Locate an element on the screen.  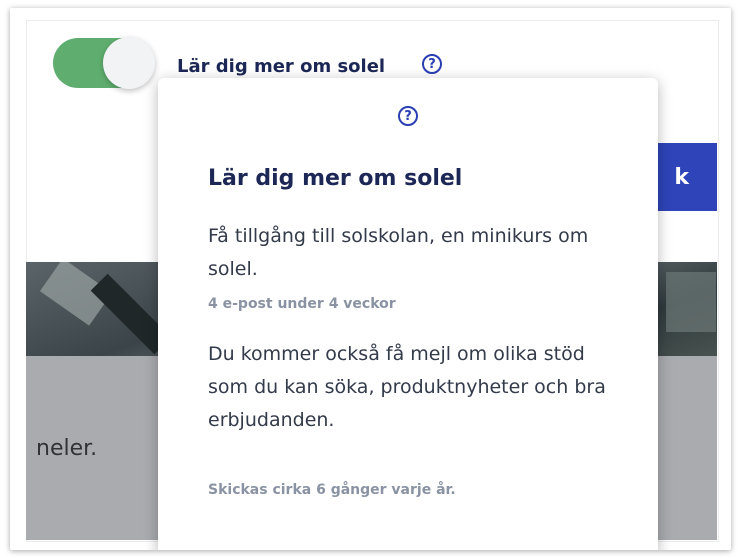
popover-note: 4 e-post under 4 veckor is located at coordinates (302, 304).